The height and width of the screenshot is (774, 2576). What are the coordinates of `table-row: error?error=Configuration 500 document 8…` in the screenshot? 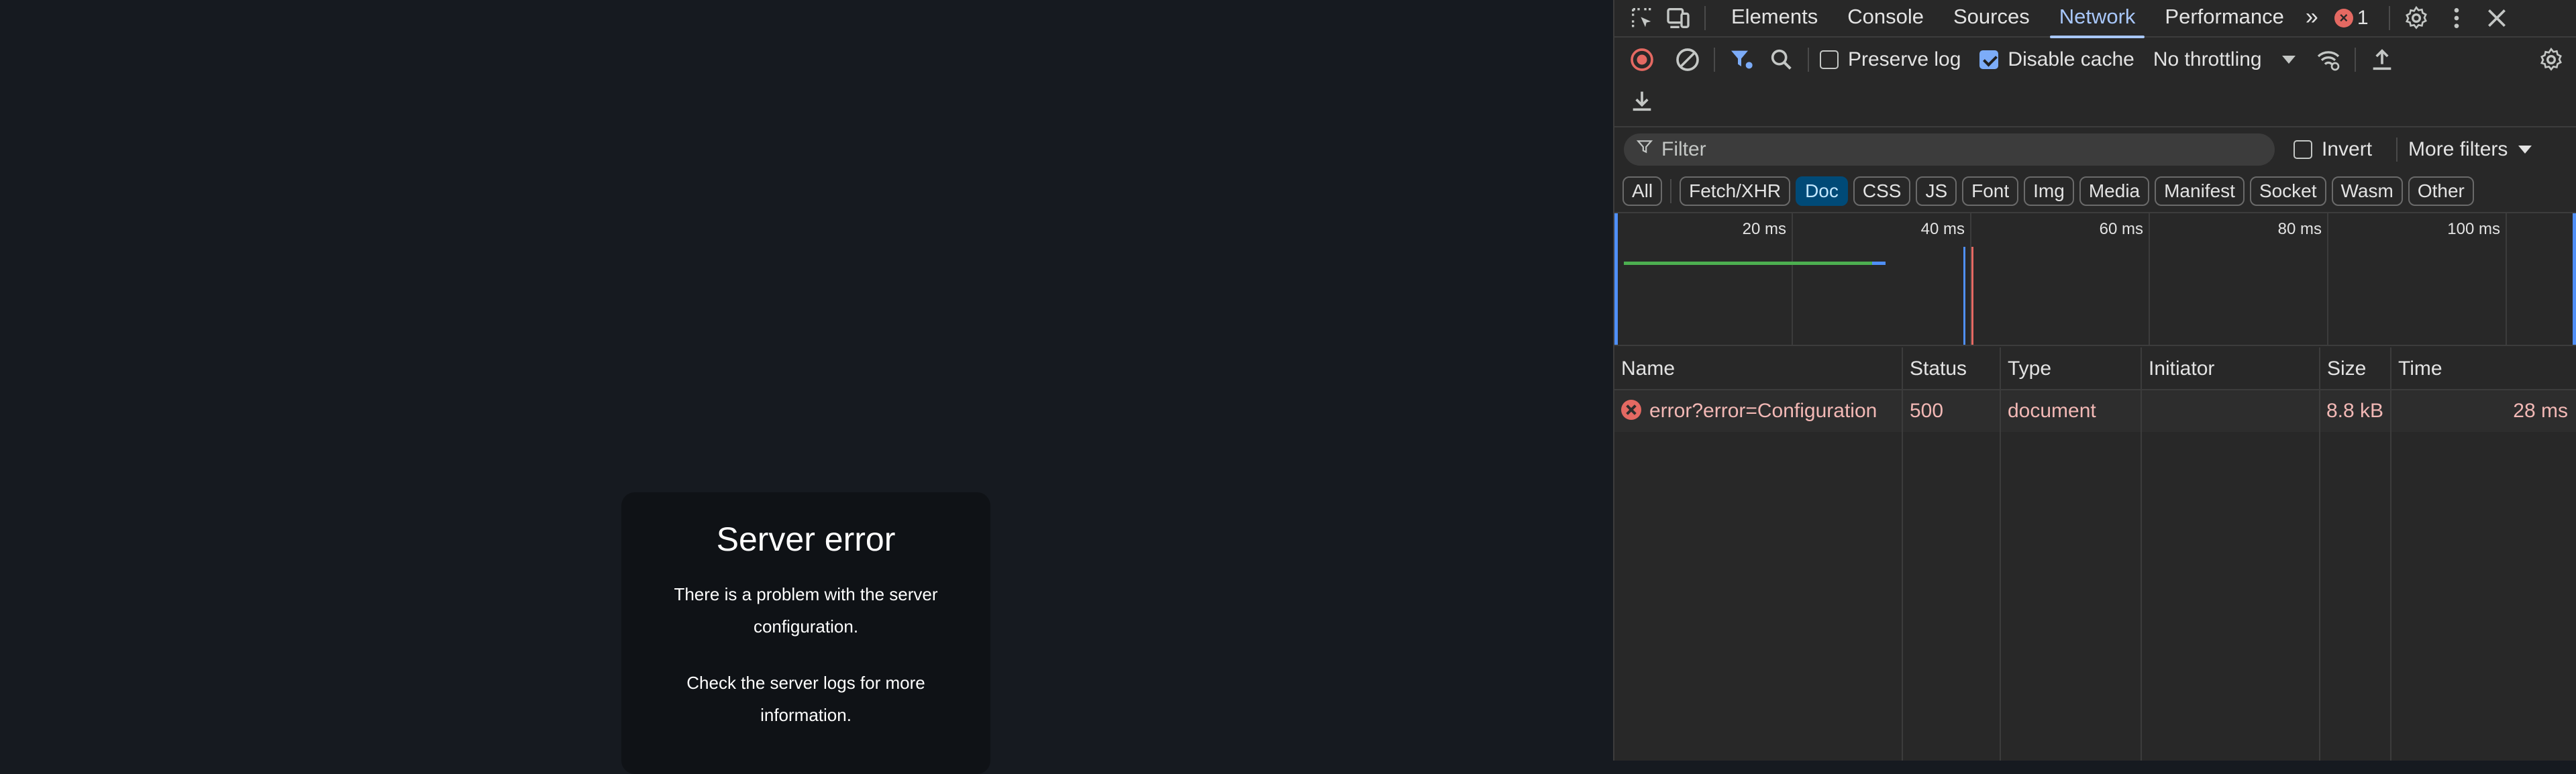 It's located at (2095, 411).